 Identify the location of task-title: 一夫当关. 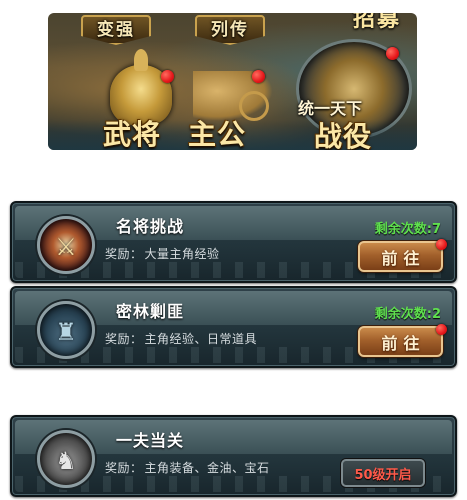
(150, 440).